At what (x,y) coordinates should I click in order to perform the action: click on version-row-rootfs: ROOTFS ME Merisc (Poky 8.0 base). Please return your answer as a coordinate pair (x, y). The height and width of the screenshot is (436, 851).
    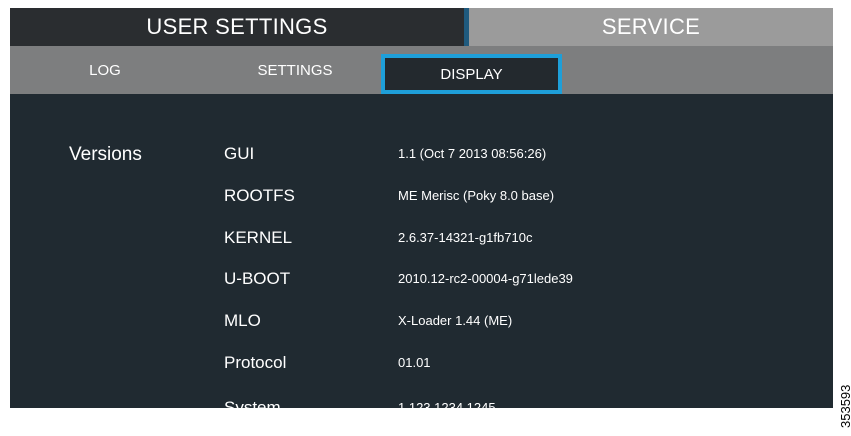
    Looking at the image, I should click on (421, 196).